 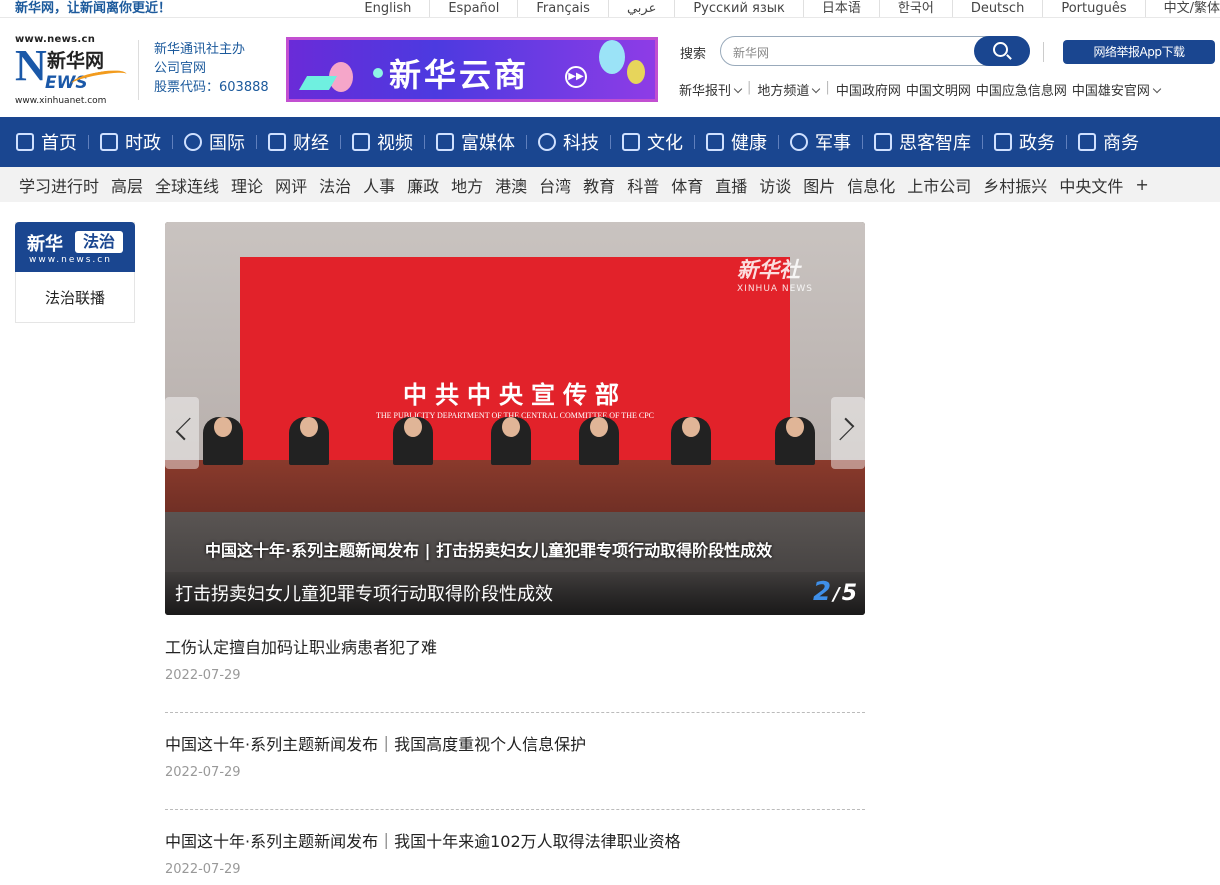 What do you see at coordinates (99, 242) in the screenshot?
I see `fazhi-brand-fazhi: 法治` at bounding box center [99, 242].